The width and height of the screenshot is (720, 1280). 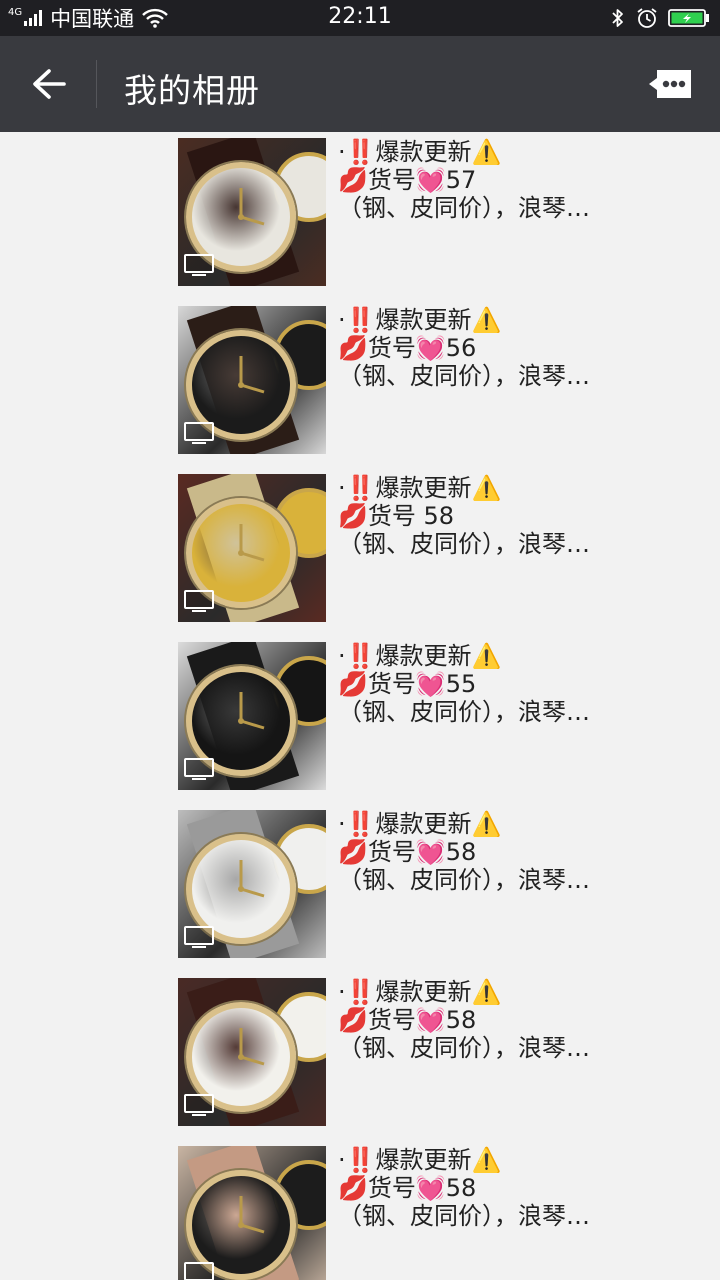 What do you see at coordinates (396, 516) in the screenshot?
I see `post-text-line2: 💋货号 58` at bounding box center [396, 516].